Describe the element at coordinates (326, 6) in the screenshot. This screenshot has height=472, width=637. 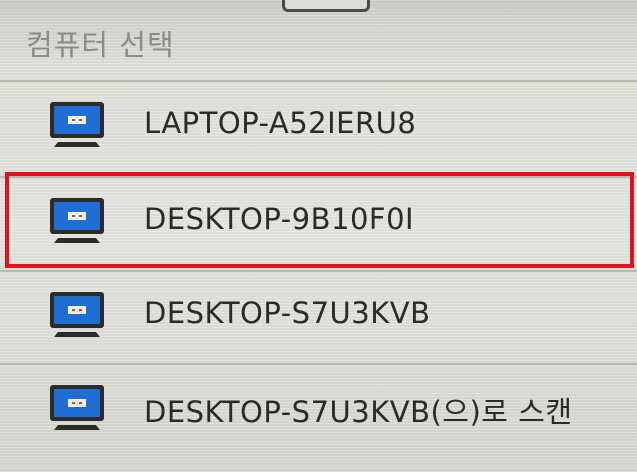
I see `drag-handle` at that location.